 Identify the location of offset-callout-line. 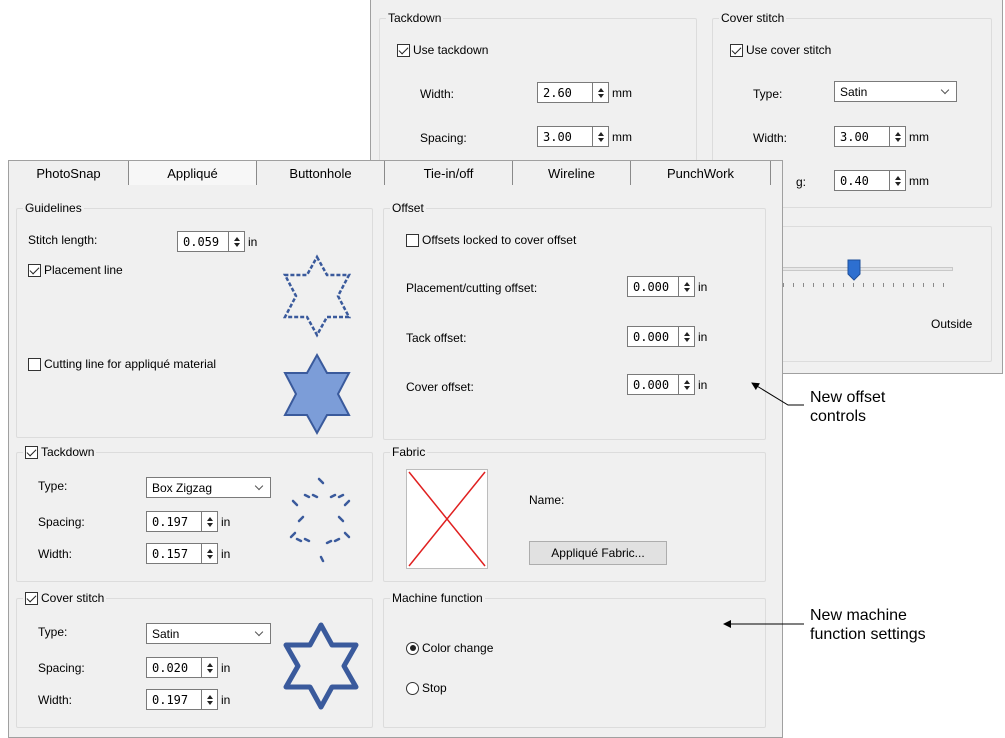
(777, 394).